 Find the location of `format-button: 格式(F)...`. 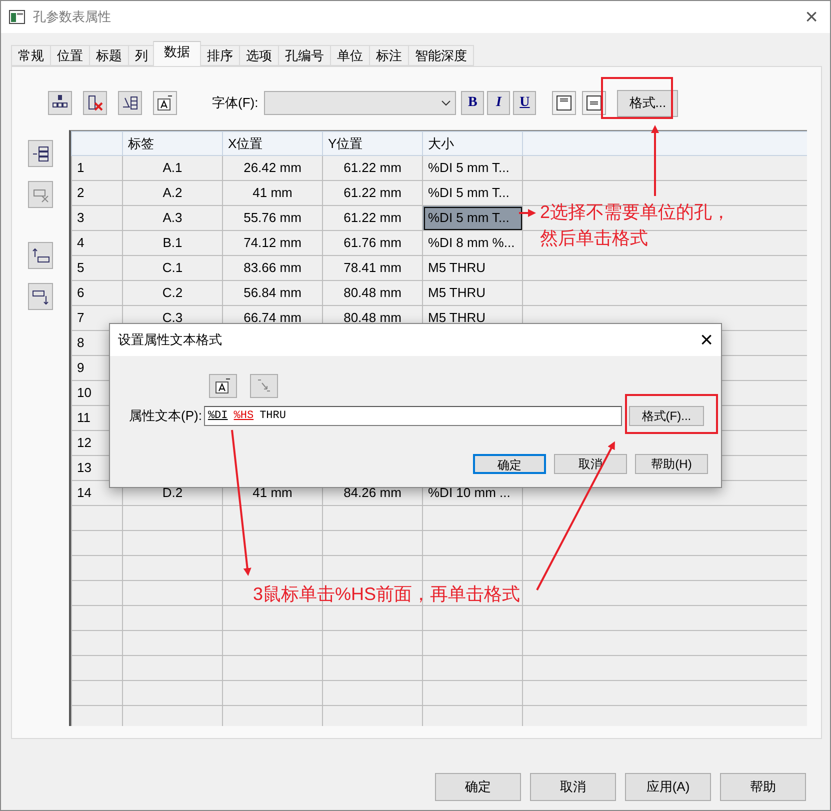

format-button: 格式(F)... is located at coordinates (666, 416).